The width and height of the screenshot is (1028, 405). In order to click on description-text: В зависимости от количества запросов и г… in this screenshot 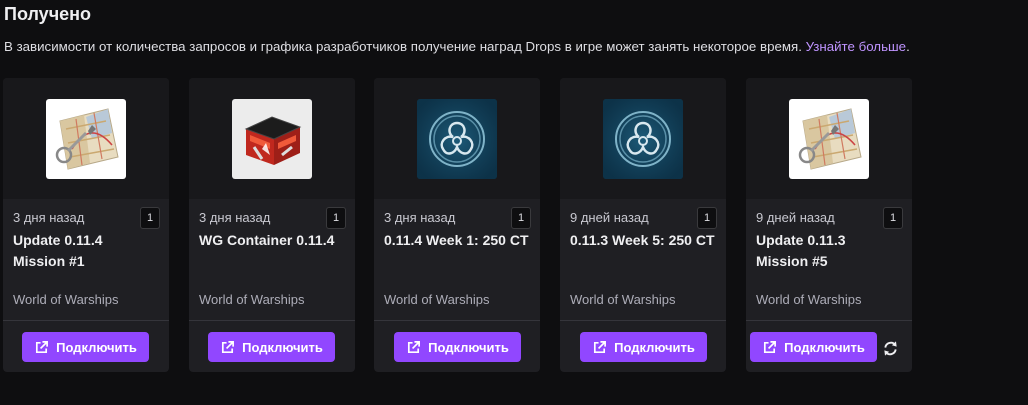, I will do `click(403, 46)`.